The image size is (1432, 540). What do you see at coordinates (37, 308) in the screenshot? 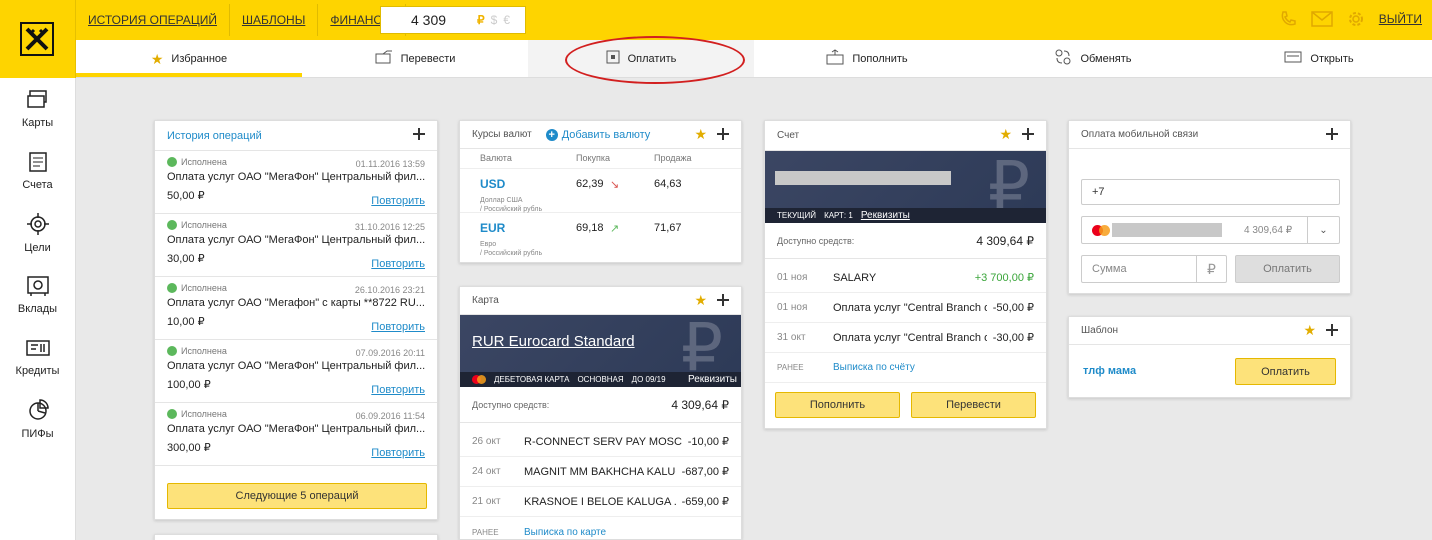
I see `sidebar-item-label: Вклады` at bounding box center [37, 308].